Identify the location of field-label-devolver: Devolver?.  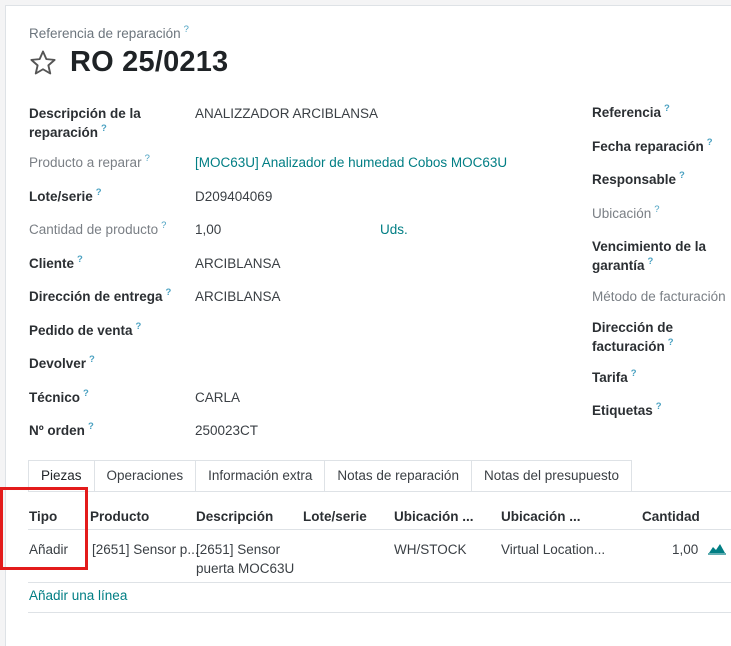
(62, 363).